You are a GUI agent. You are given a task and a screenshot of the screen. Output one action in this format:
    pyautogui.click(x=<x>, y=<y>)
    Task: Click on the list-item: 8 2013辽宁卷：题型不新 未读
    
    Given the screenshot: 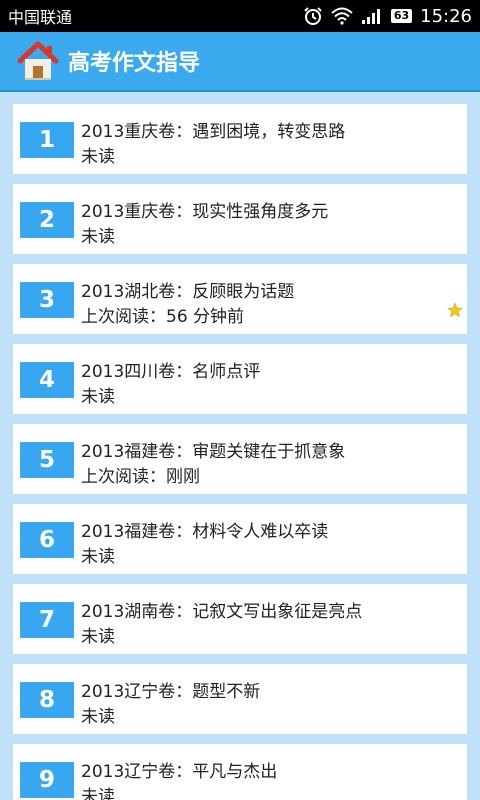 What is the action you would take?
    pyautogui.click(x=240, y=699)
    